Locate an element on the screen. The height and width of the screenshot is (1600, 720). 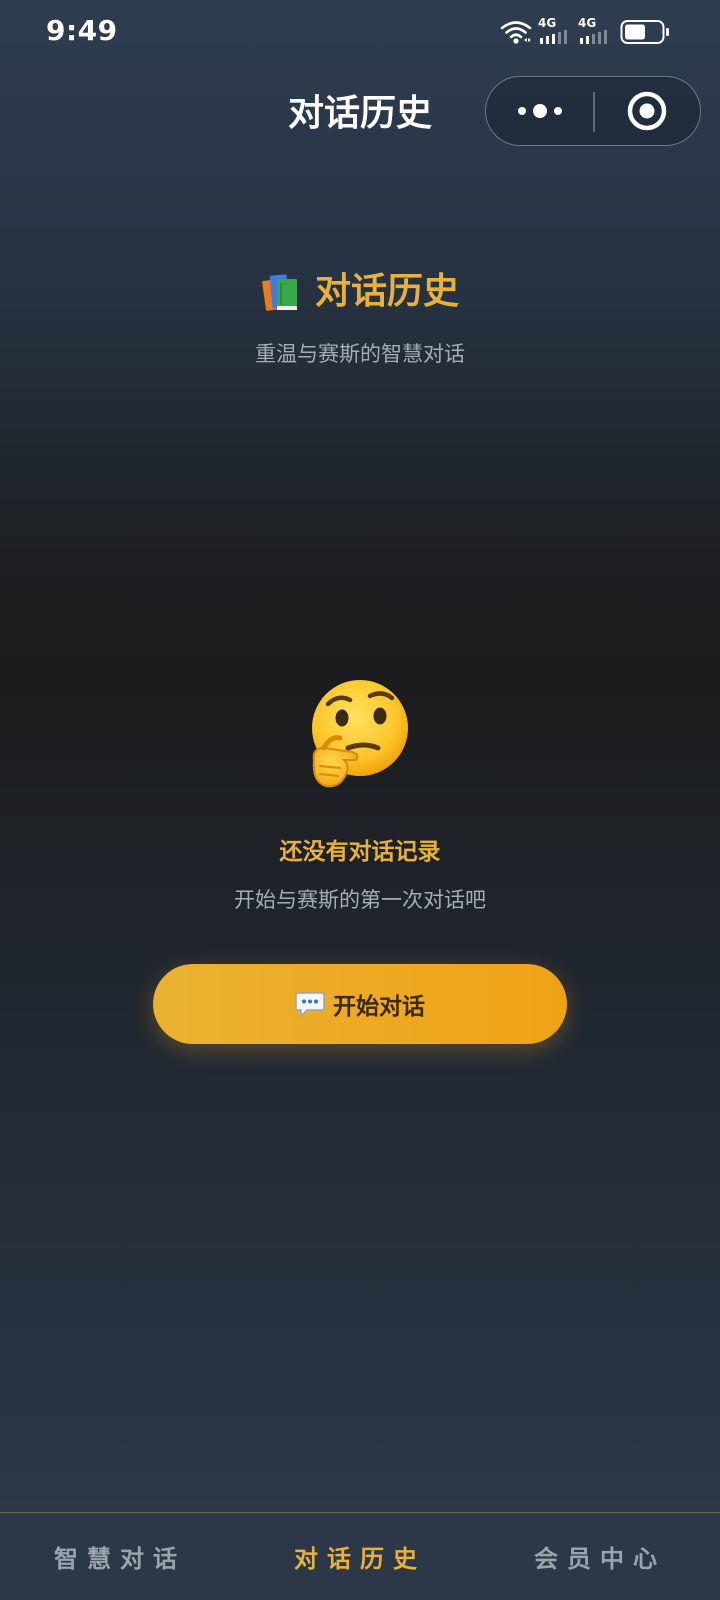
start-chat-button: 开始对话 is located at coordinates (360, 1004).